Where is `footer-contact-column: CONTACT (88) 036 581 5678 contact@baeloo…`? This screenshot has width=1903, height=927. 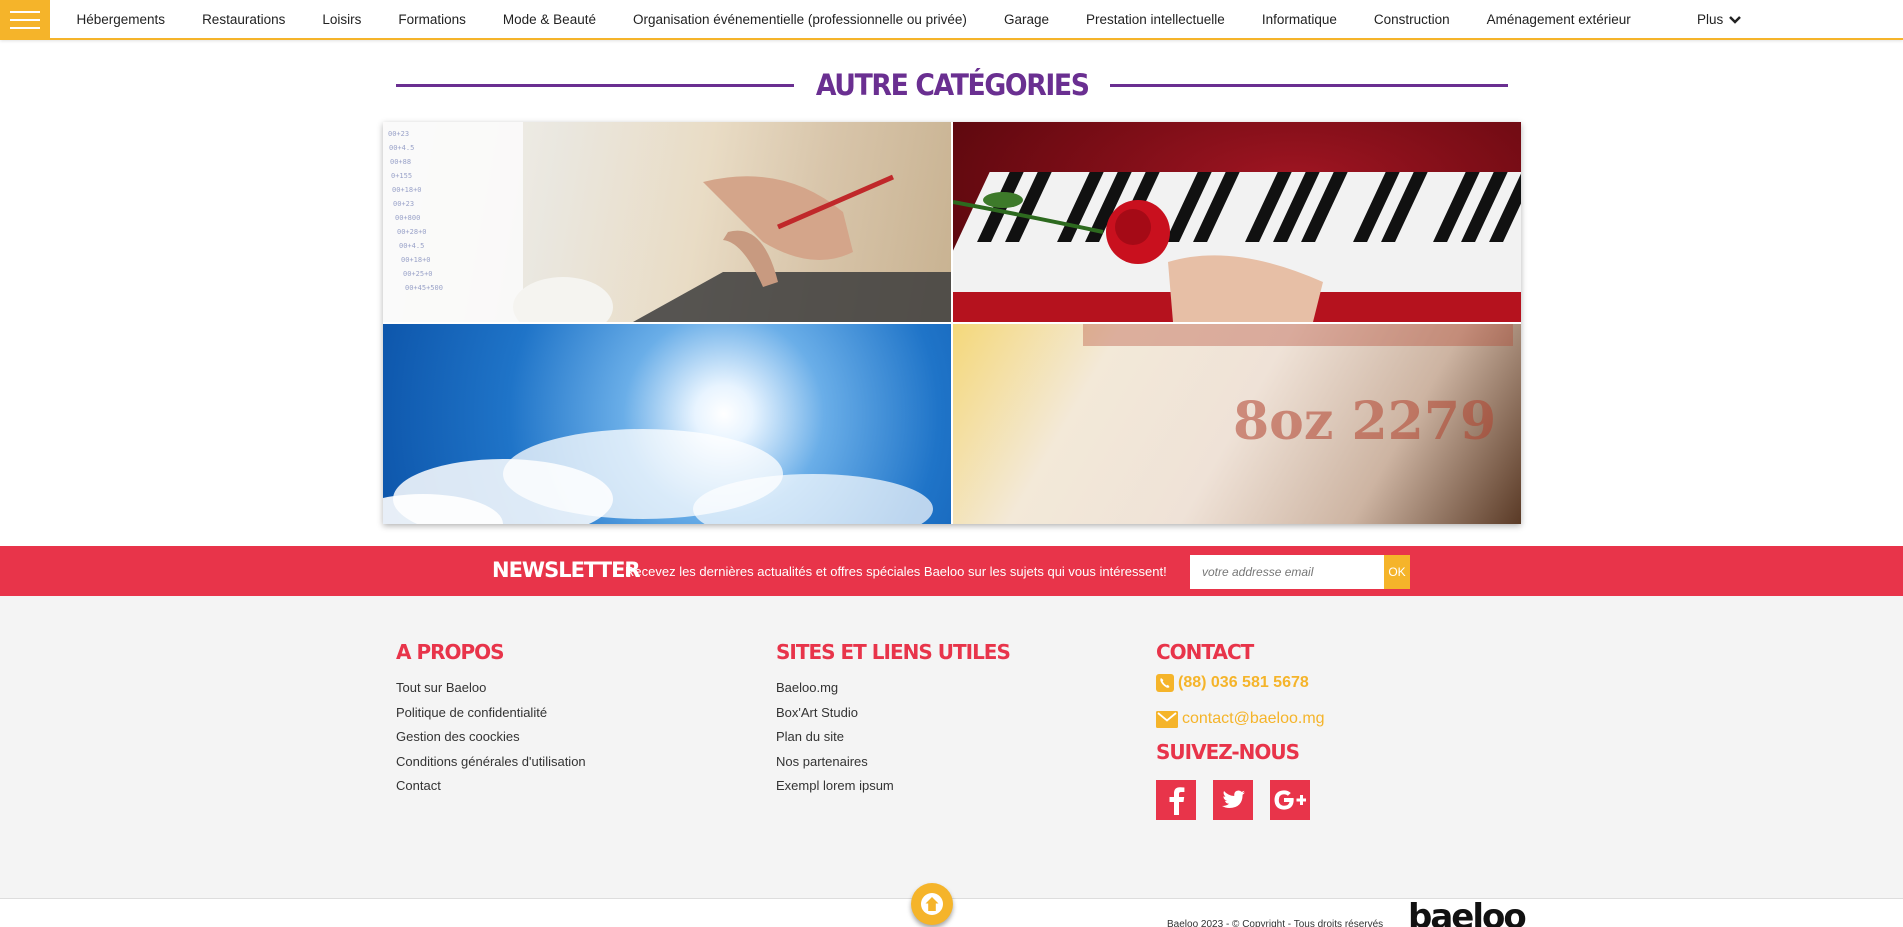
footer-contact-column: CONTACT (88) 036 581 5678 contact@baeloo… is located at coordinates (1240, 730).